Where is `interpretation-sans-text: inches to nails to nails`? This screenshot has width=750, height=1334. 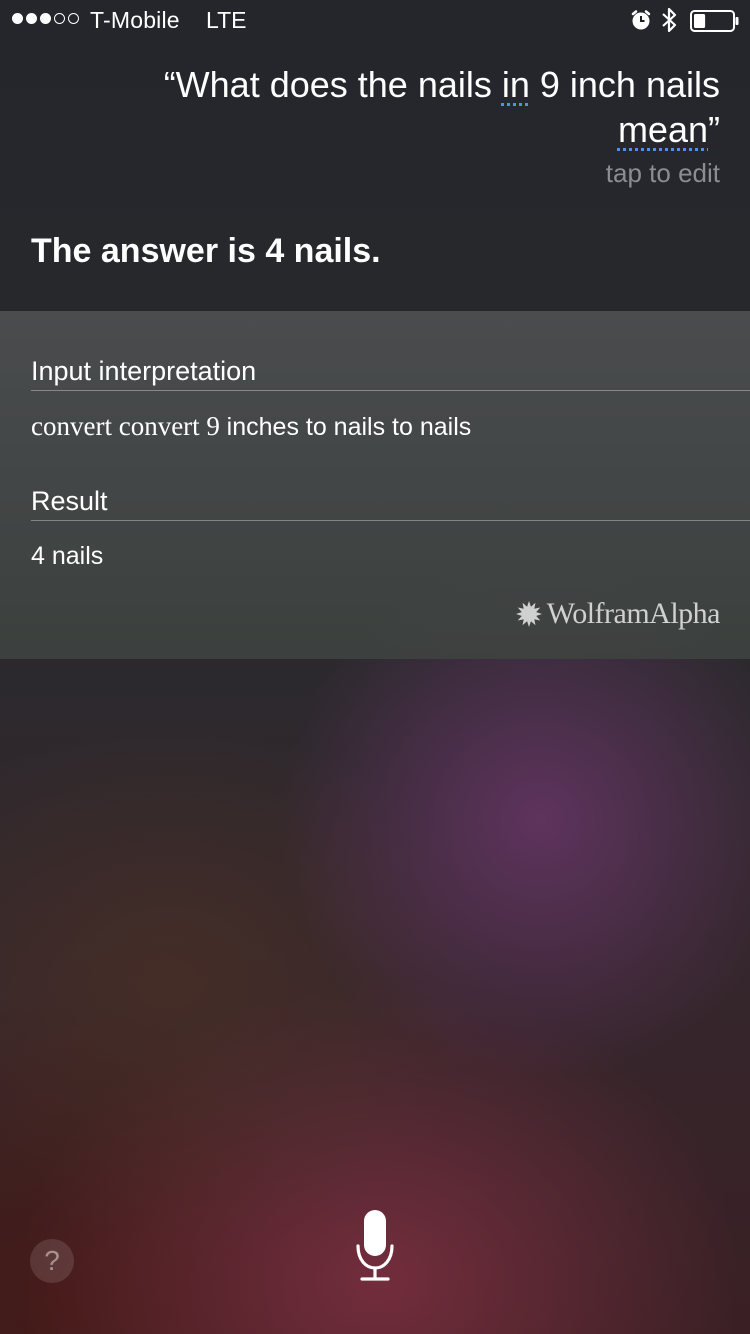
interpretation-sans-text: inches to nails to nails is located at coordinates (349, 427).